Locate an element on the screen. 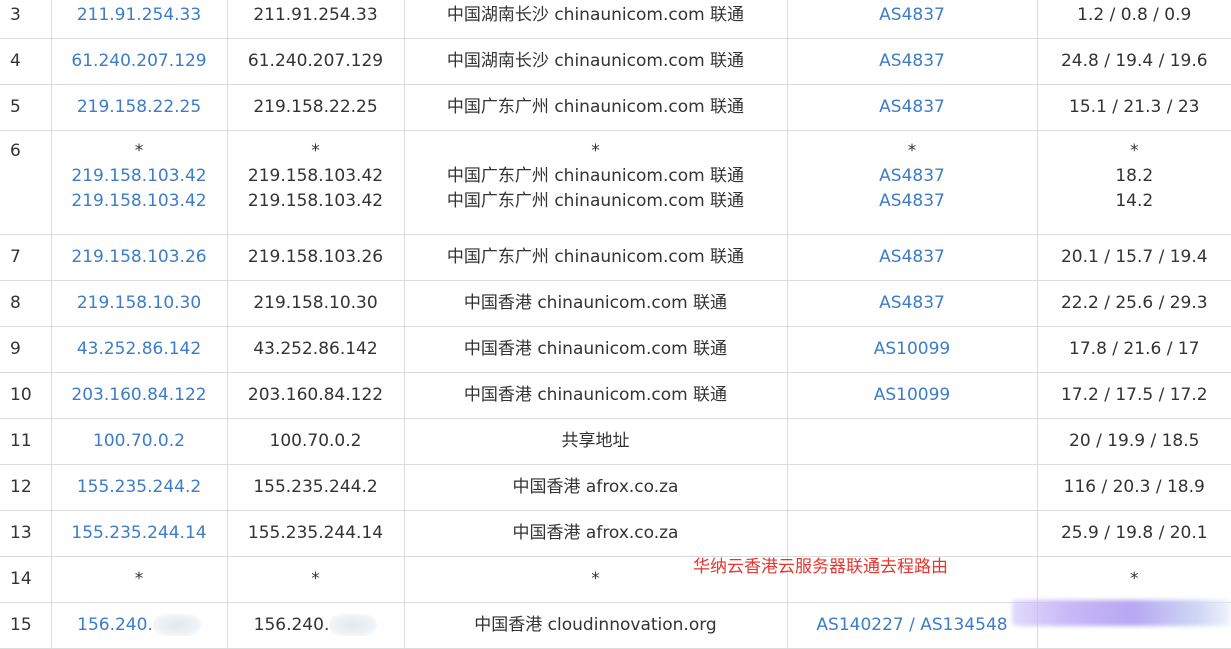 The width and height of the screenshot is (1231, 649). host-cell: 100.70.0.2 is located at coordinates (315, 442).